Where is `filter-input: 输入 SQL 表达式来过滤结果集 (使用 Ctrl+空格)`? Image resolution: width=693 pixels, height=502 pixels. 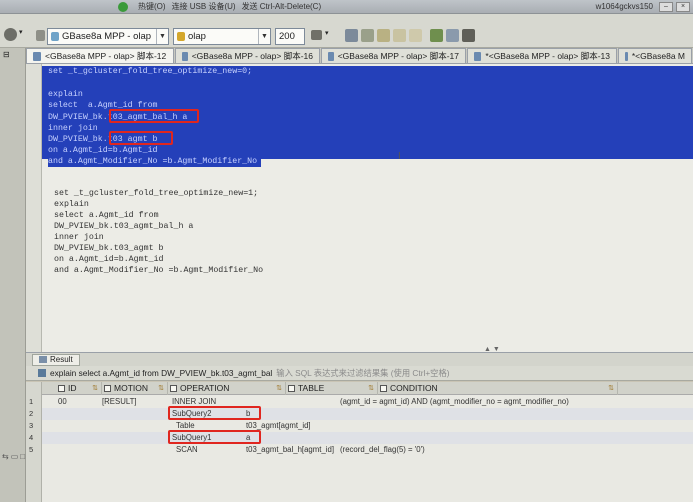
filter-input: 输入 SQL 表达式来过滤结果集 (使用 Ctrl+空格) is located at coordinates (362, 373).